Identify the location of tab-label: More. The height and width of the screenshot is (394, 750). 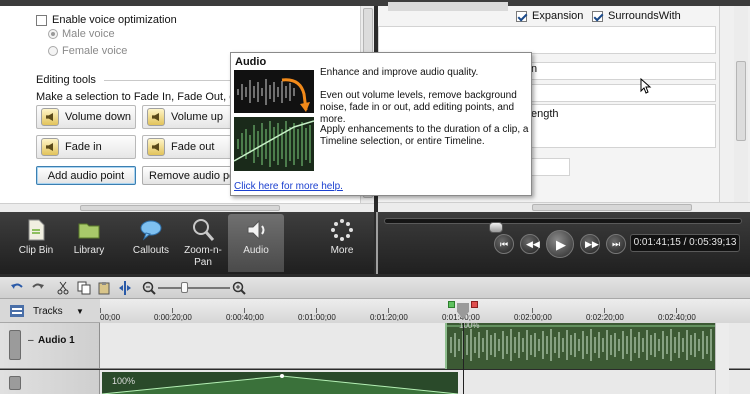
(342, 250).